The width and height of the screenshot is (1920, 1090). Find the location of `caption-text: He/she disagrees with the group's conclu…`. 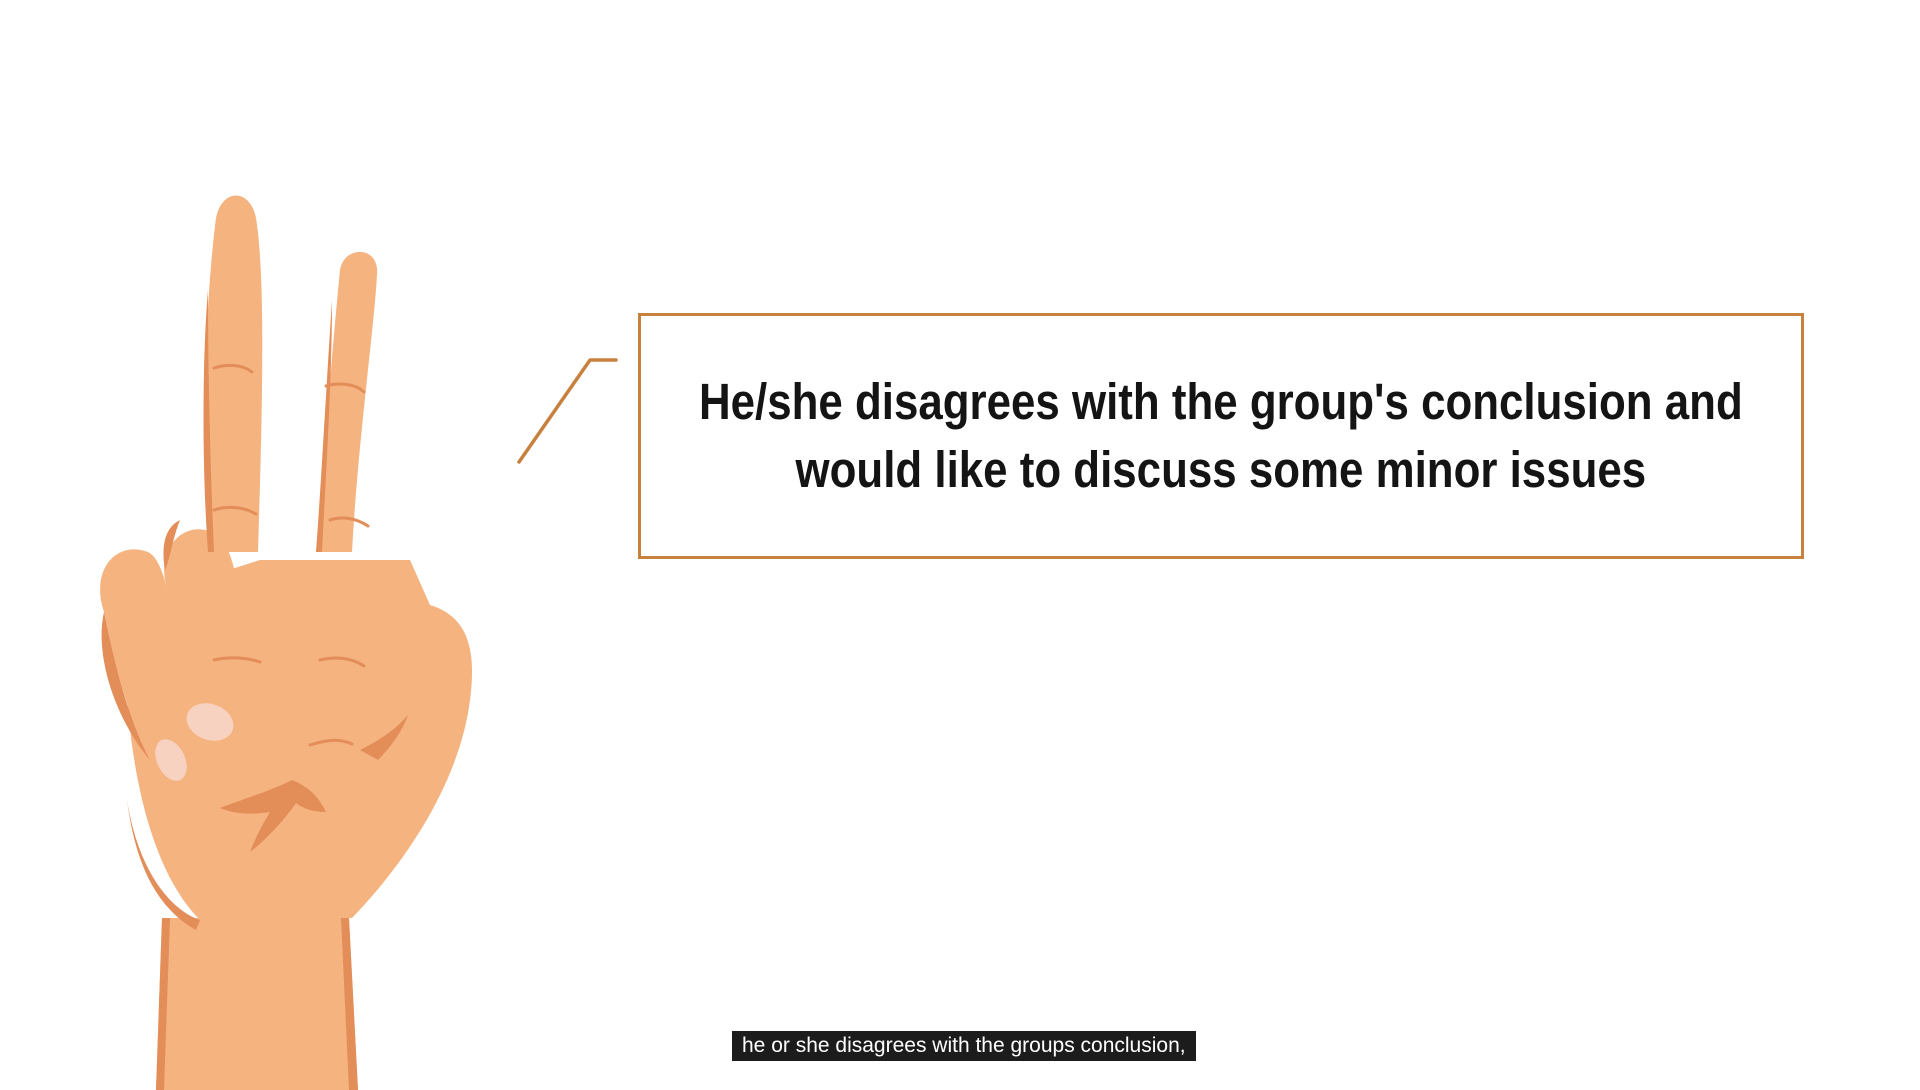

caption-text: He/she disagrees with the group's conclu… is located at coordinates (1221, 436).